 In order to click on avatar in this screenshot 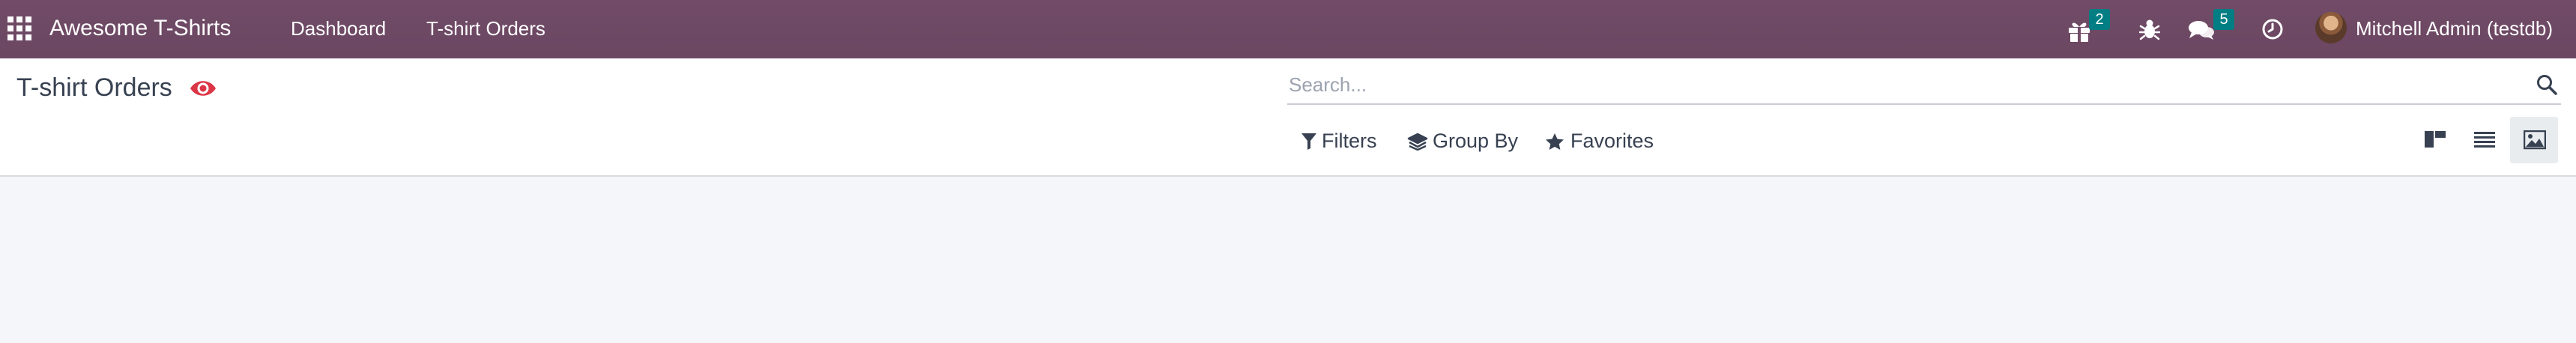, I will do `click(2331, 27)`.